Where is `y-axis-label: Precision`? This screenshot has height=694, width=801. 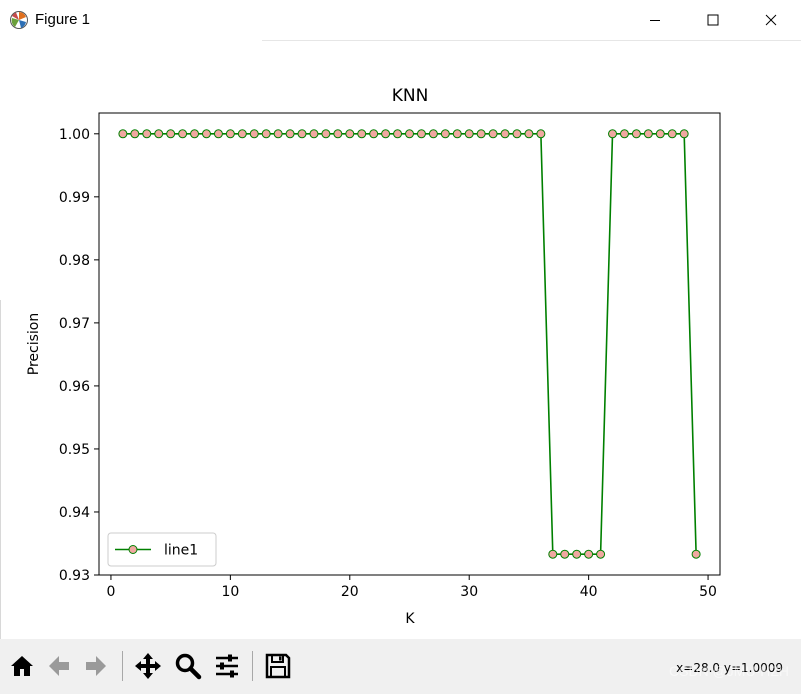
y-axis-label: Precision is located at coordinates (34, 344).